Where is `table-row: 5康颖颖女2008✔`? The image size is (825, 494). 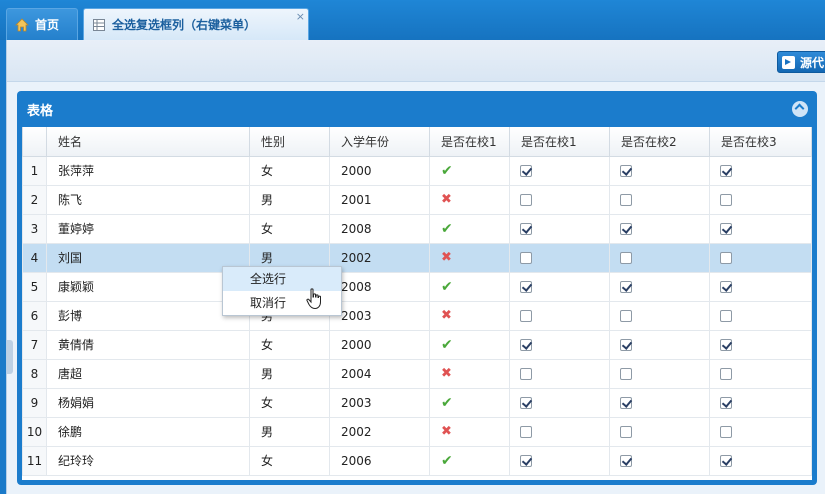 table-row: 5康颖颖女2008✔ is located at coordinates (417, 286).